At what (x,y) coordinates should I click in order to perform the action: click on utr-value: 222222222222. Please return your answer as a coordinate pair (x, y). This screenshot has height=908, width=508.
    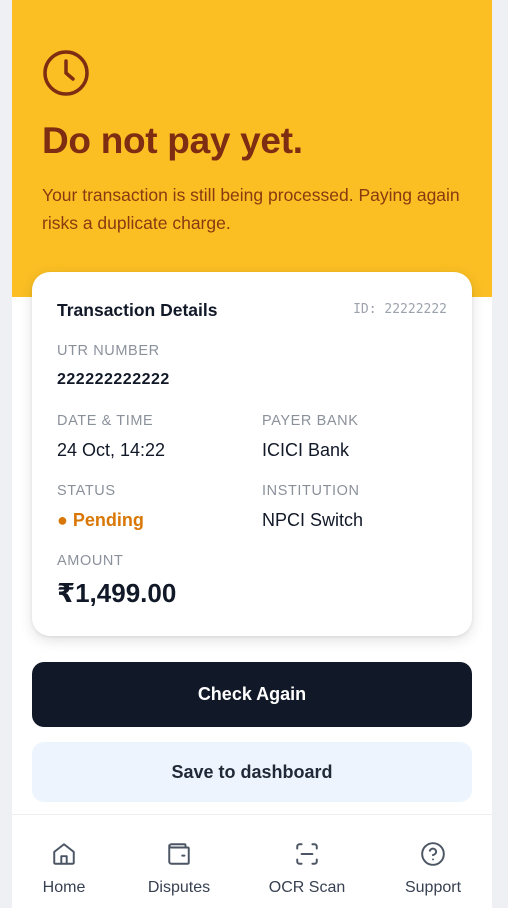
    Looking at the image, I should click on (113, 379).